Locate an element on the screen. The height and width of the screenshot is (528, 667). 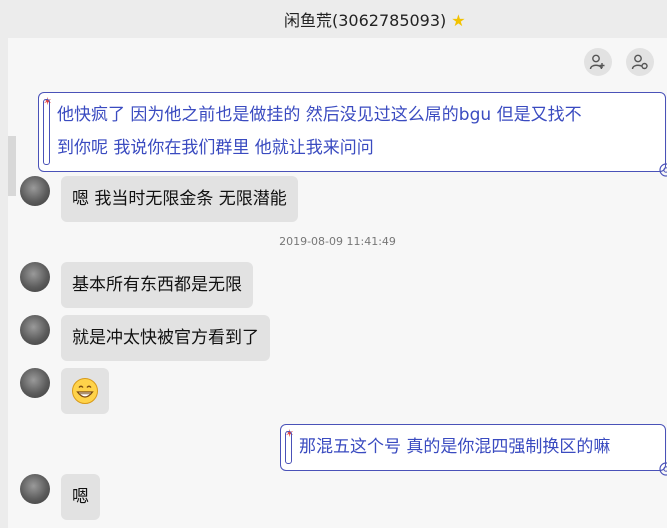
message-text: 基本所有东西都是无限 is located at coordinates (157, 285).